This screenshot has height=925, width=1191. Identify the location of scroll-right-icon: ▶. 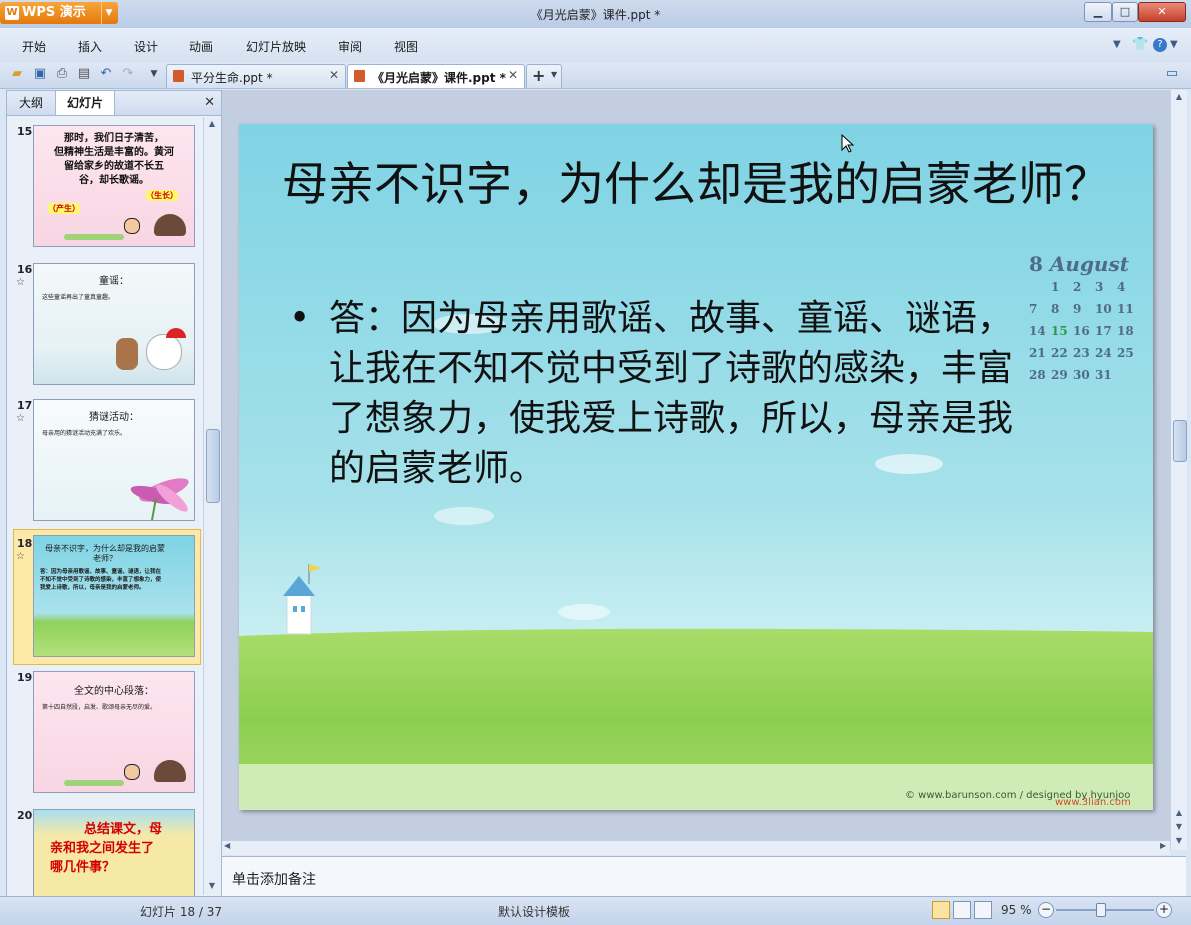
(1163, 845).